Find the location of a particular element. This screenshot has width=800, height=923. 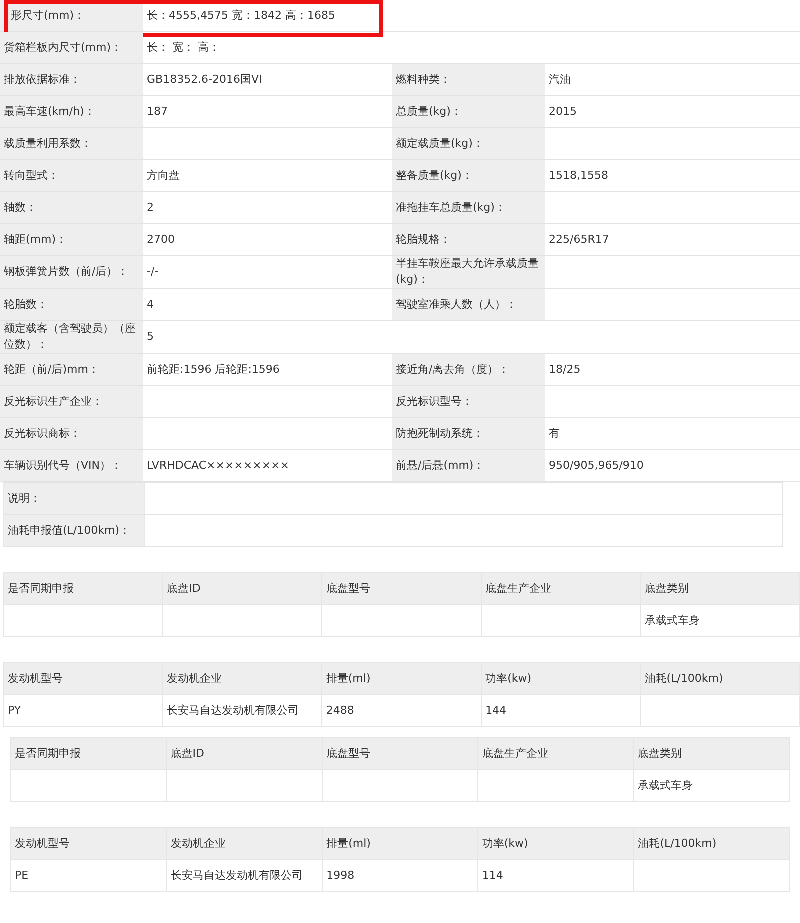

field-value: 4 is located at coordinates (267, 304).